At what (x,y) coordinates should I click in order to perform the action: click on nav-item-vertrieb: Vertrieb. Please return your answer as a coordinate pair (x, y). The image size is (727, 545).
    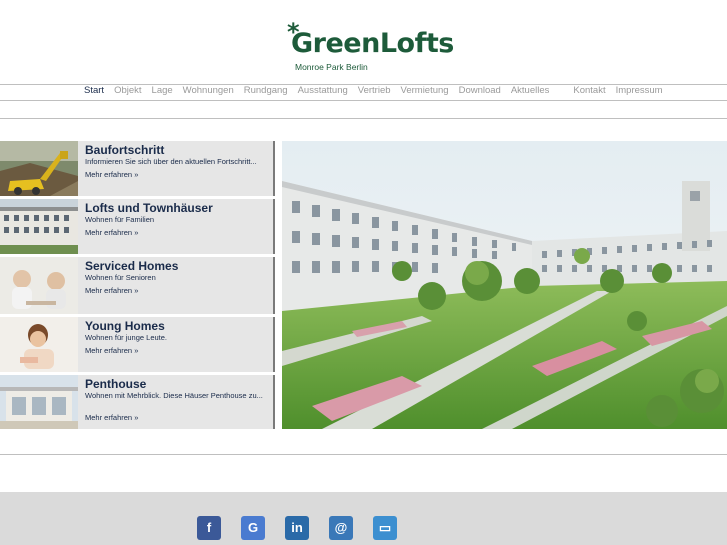
    Looking at the image, I should click on (374, 92).